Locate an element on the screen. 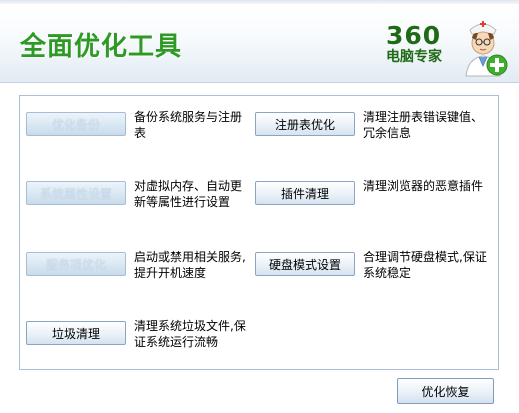 This screenshot has height=413, width=519. system-properties-button: 系统属性设置 is located at coordinates (76, 193).